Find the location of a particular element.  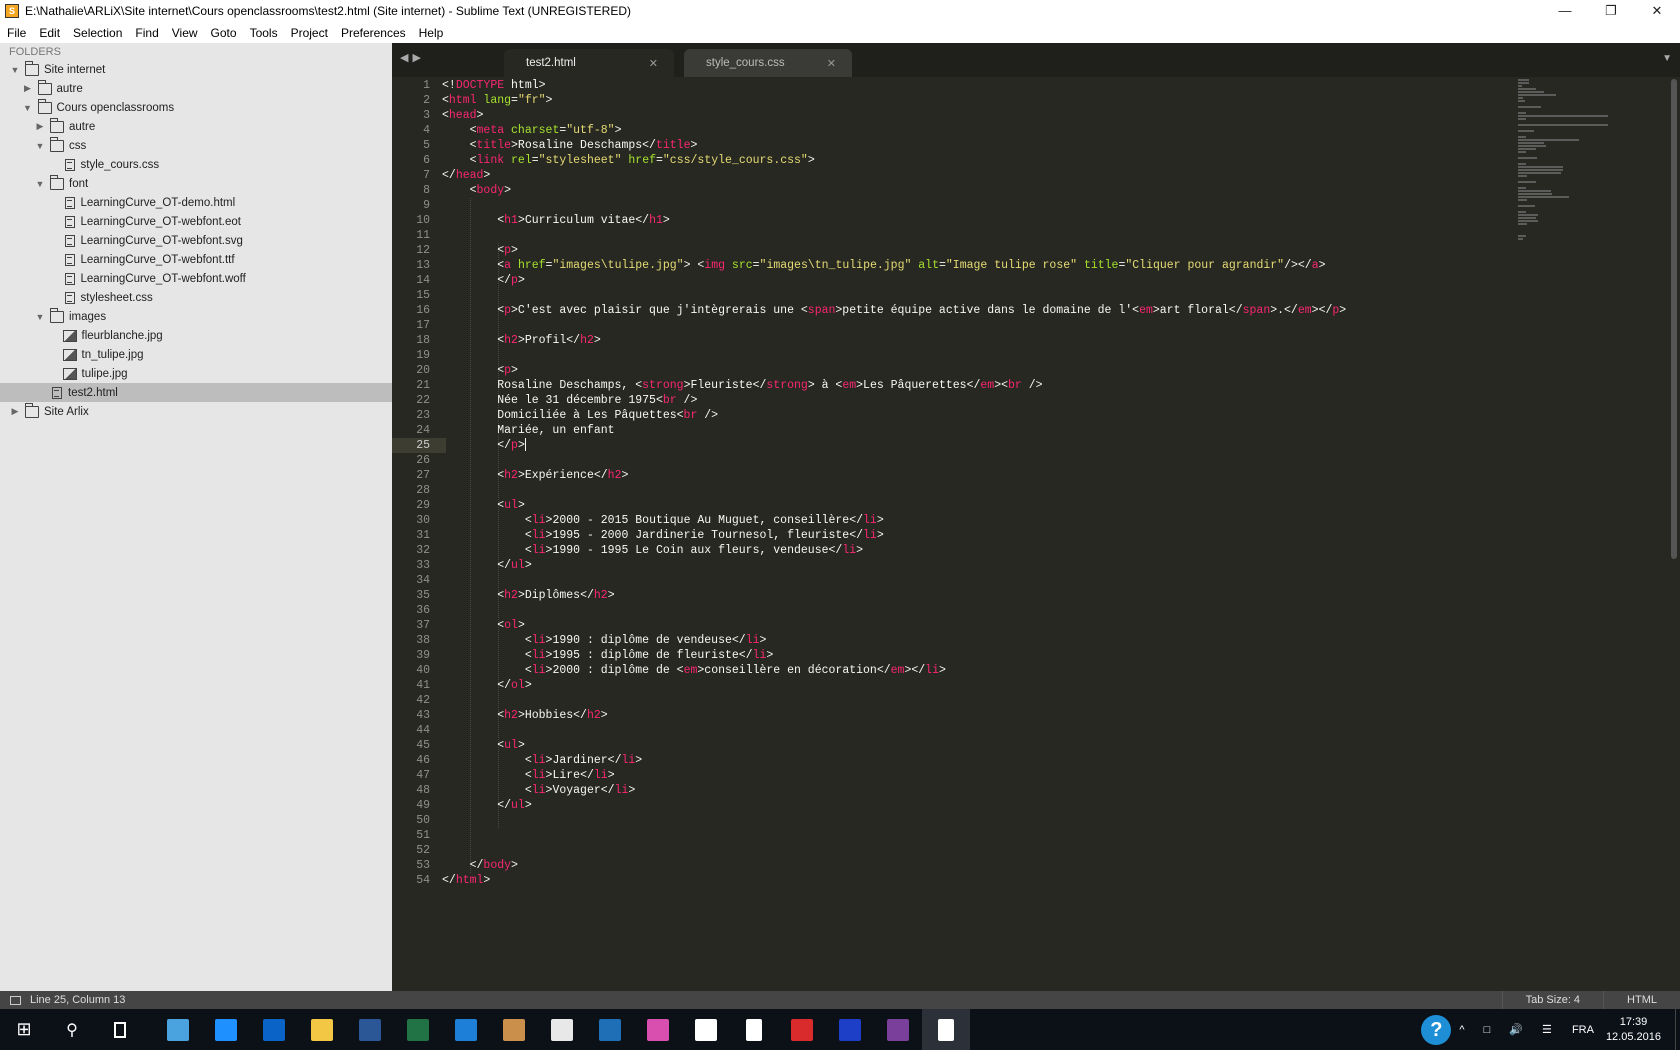

menu-edit: Edit is located at coordinates (49, 33).